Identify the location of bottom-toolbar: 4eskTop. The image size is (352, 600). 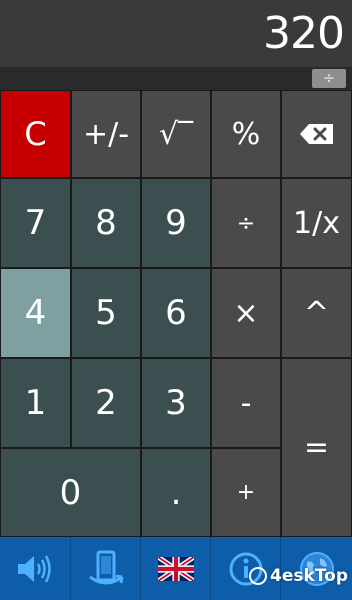
(176, 568).